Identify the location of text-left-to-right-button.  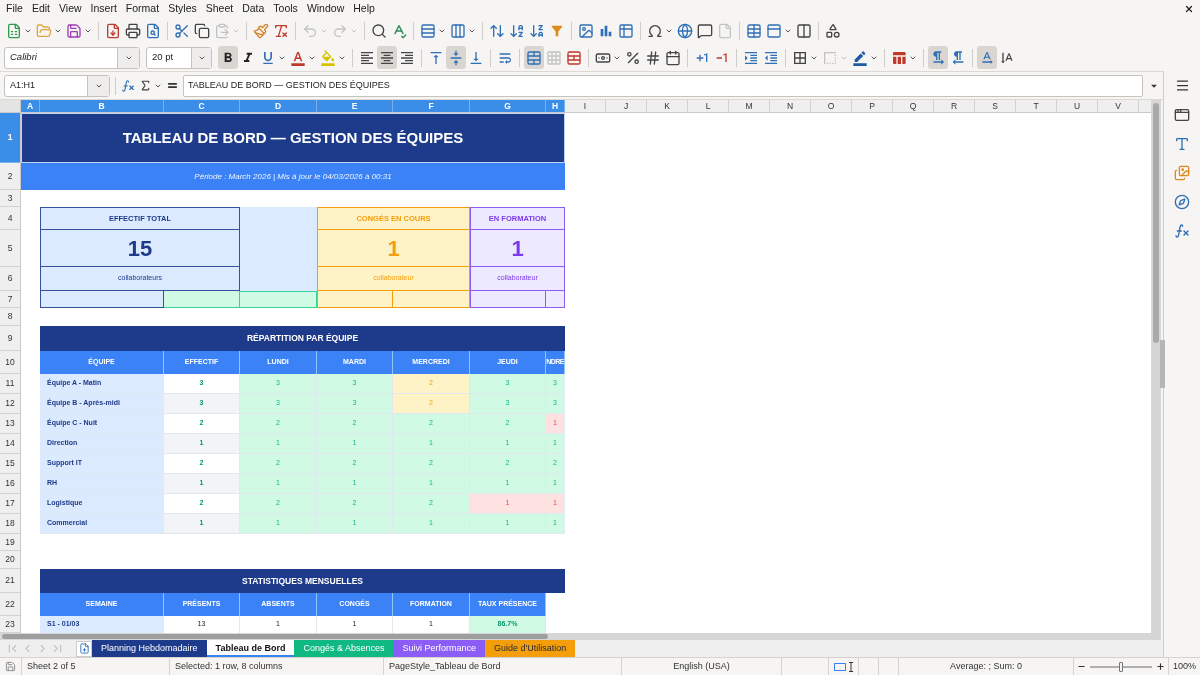
(987, 57).